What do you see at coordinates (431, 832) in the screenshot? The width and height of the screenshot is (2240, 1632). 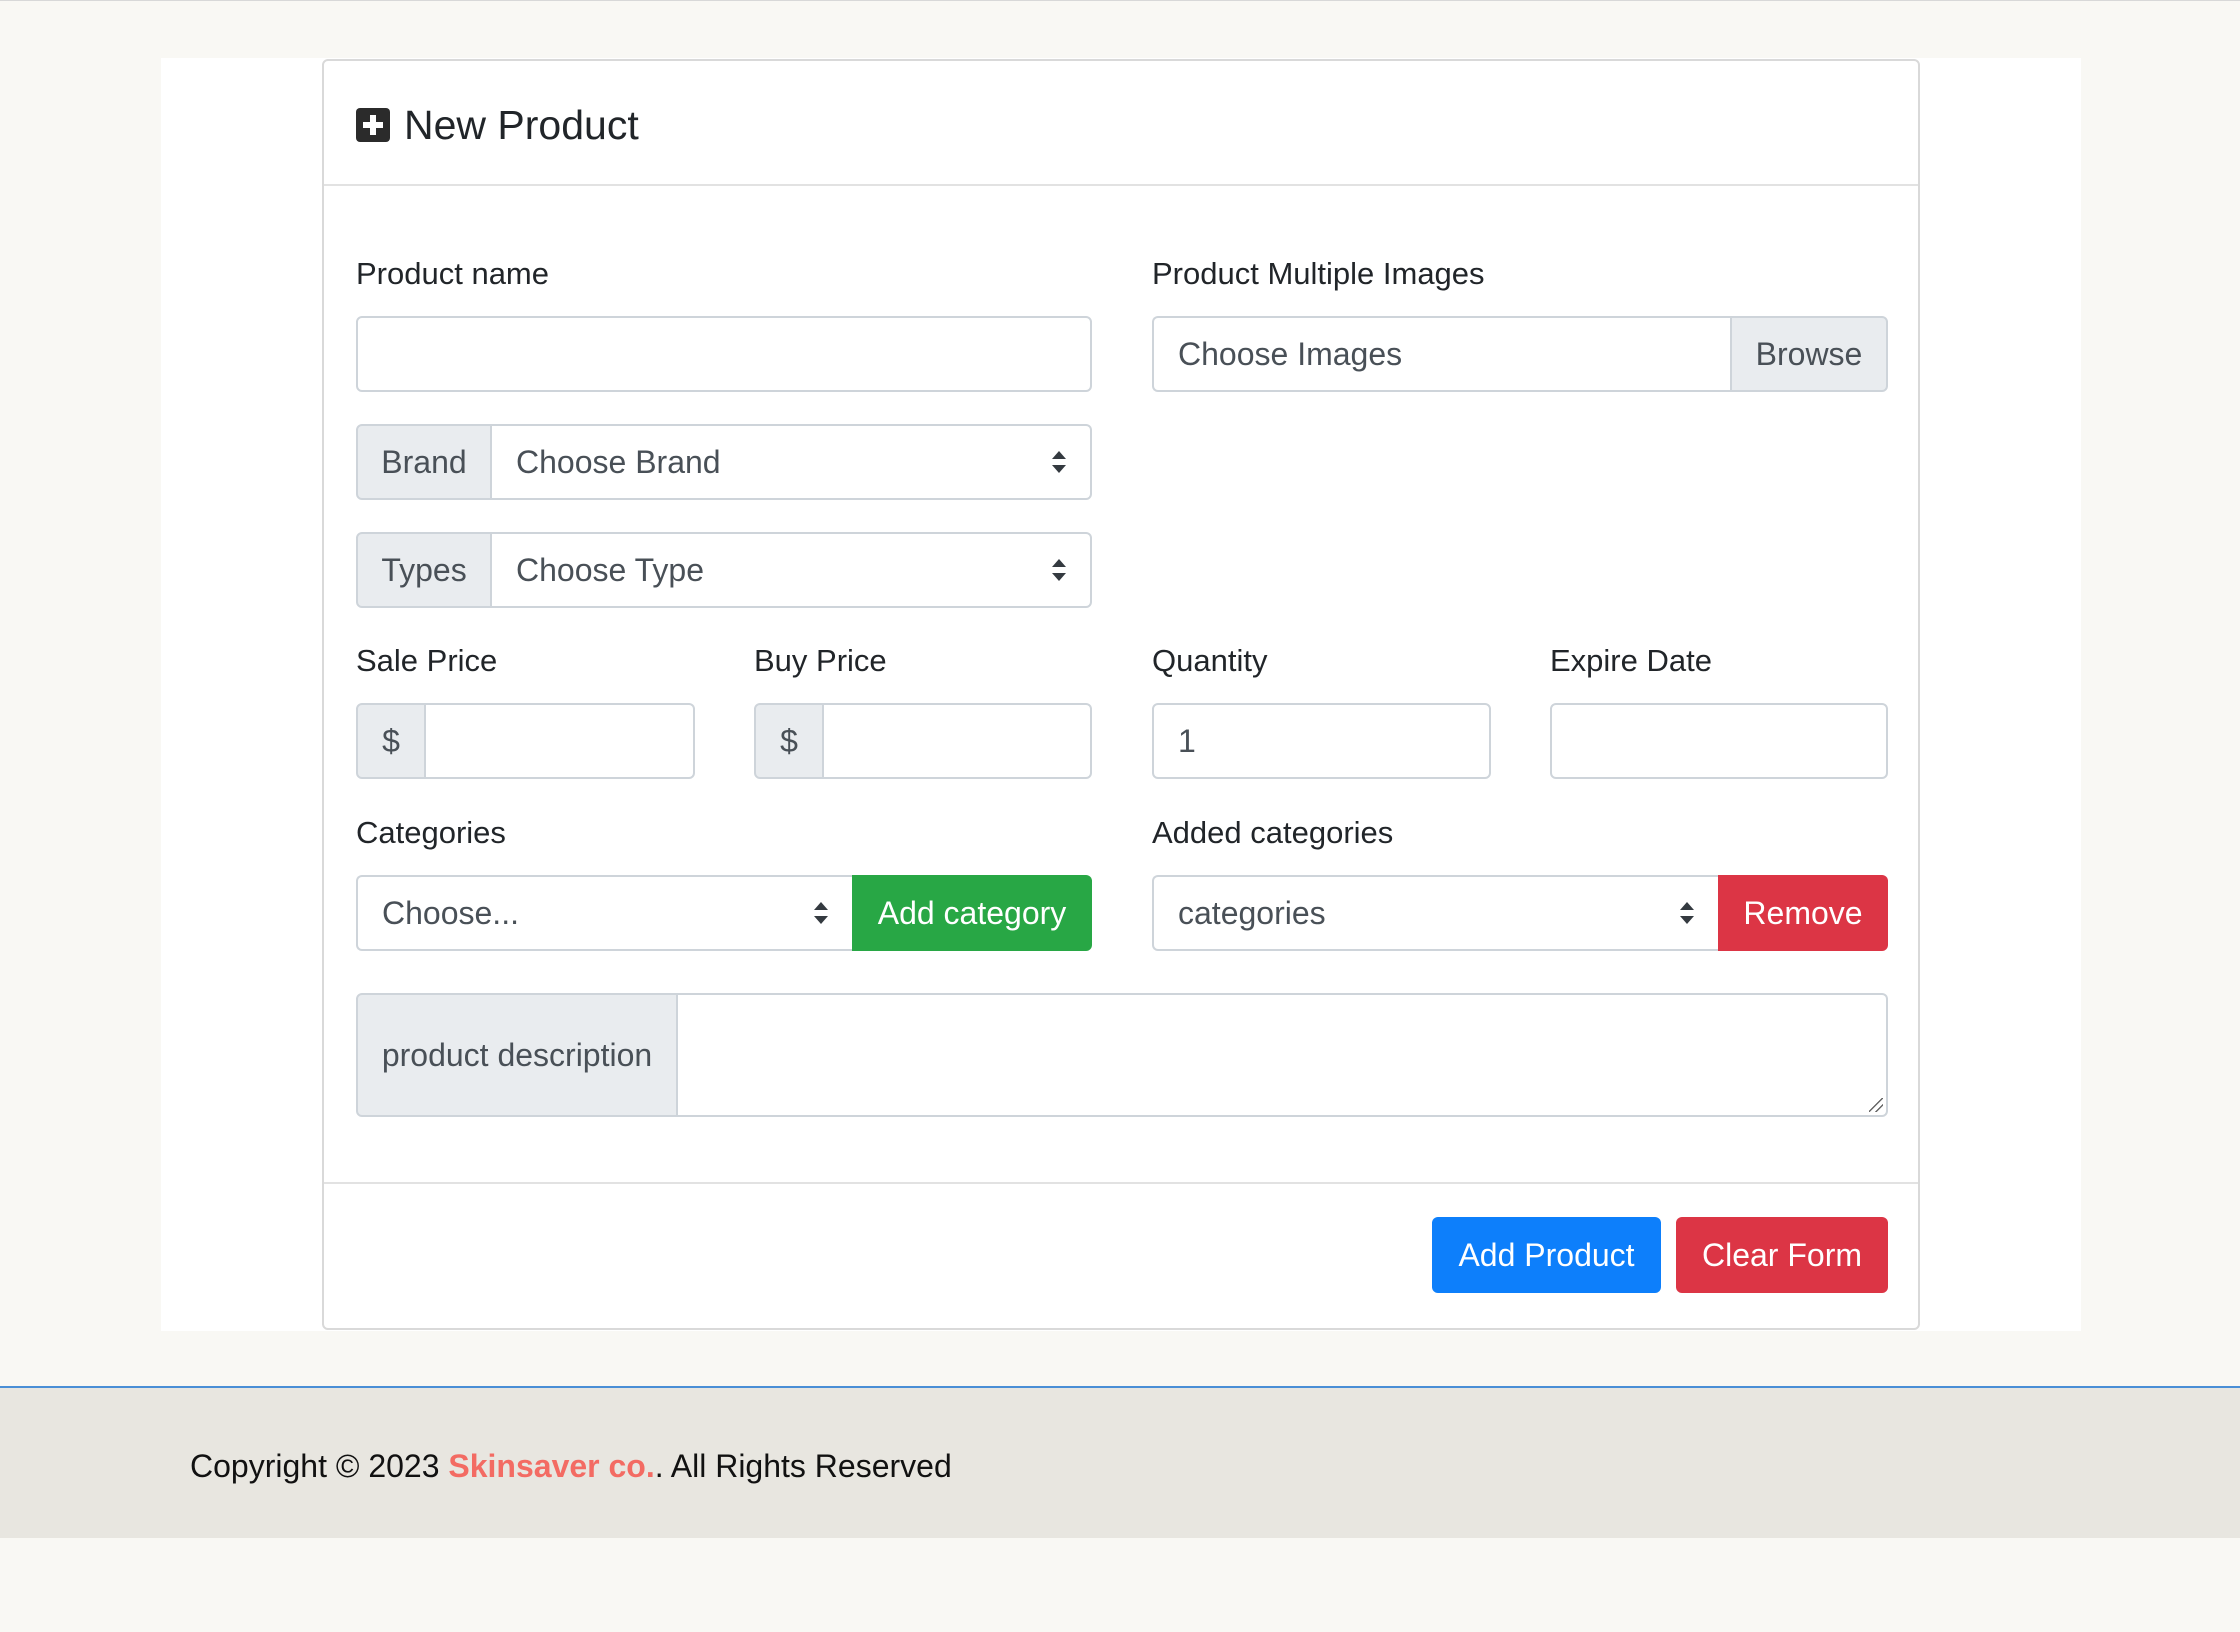 I see `categories-label: Categories` at bounding box center [431, 832].